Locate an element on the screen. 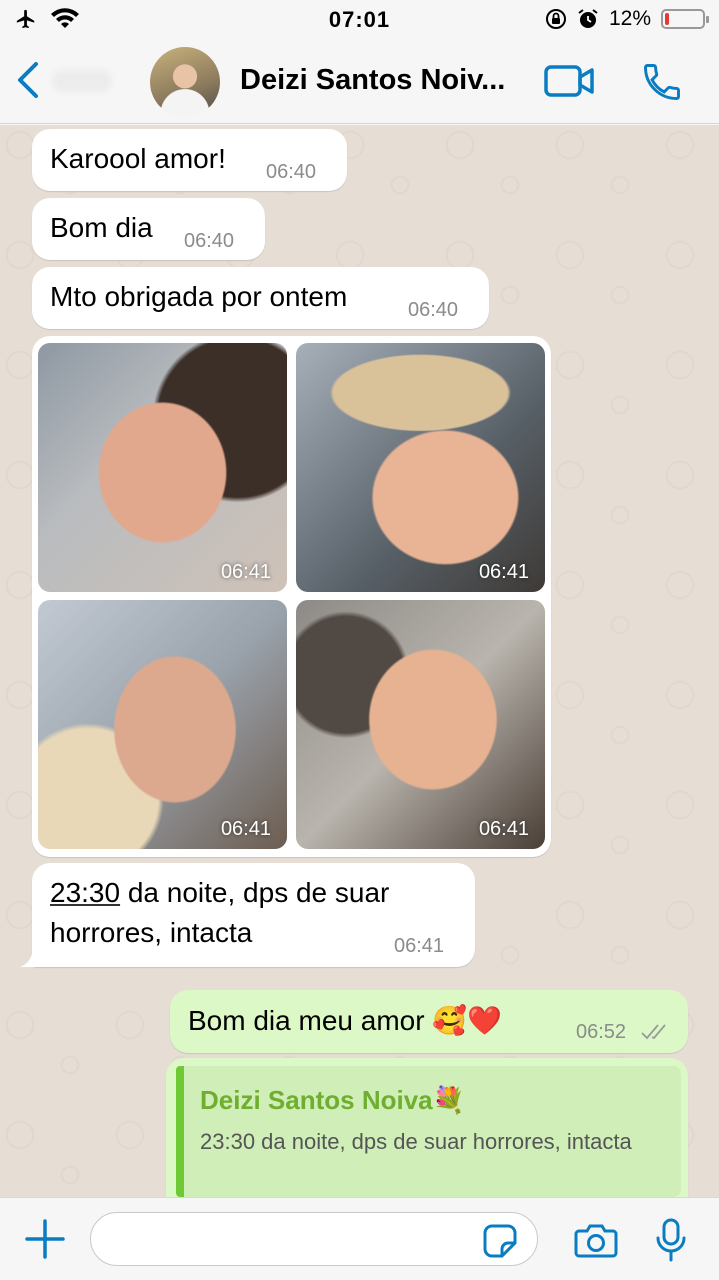 The width and height of the screenshot is (719, 1280). message-time: 06:41 is located at coordinates (419, 946).